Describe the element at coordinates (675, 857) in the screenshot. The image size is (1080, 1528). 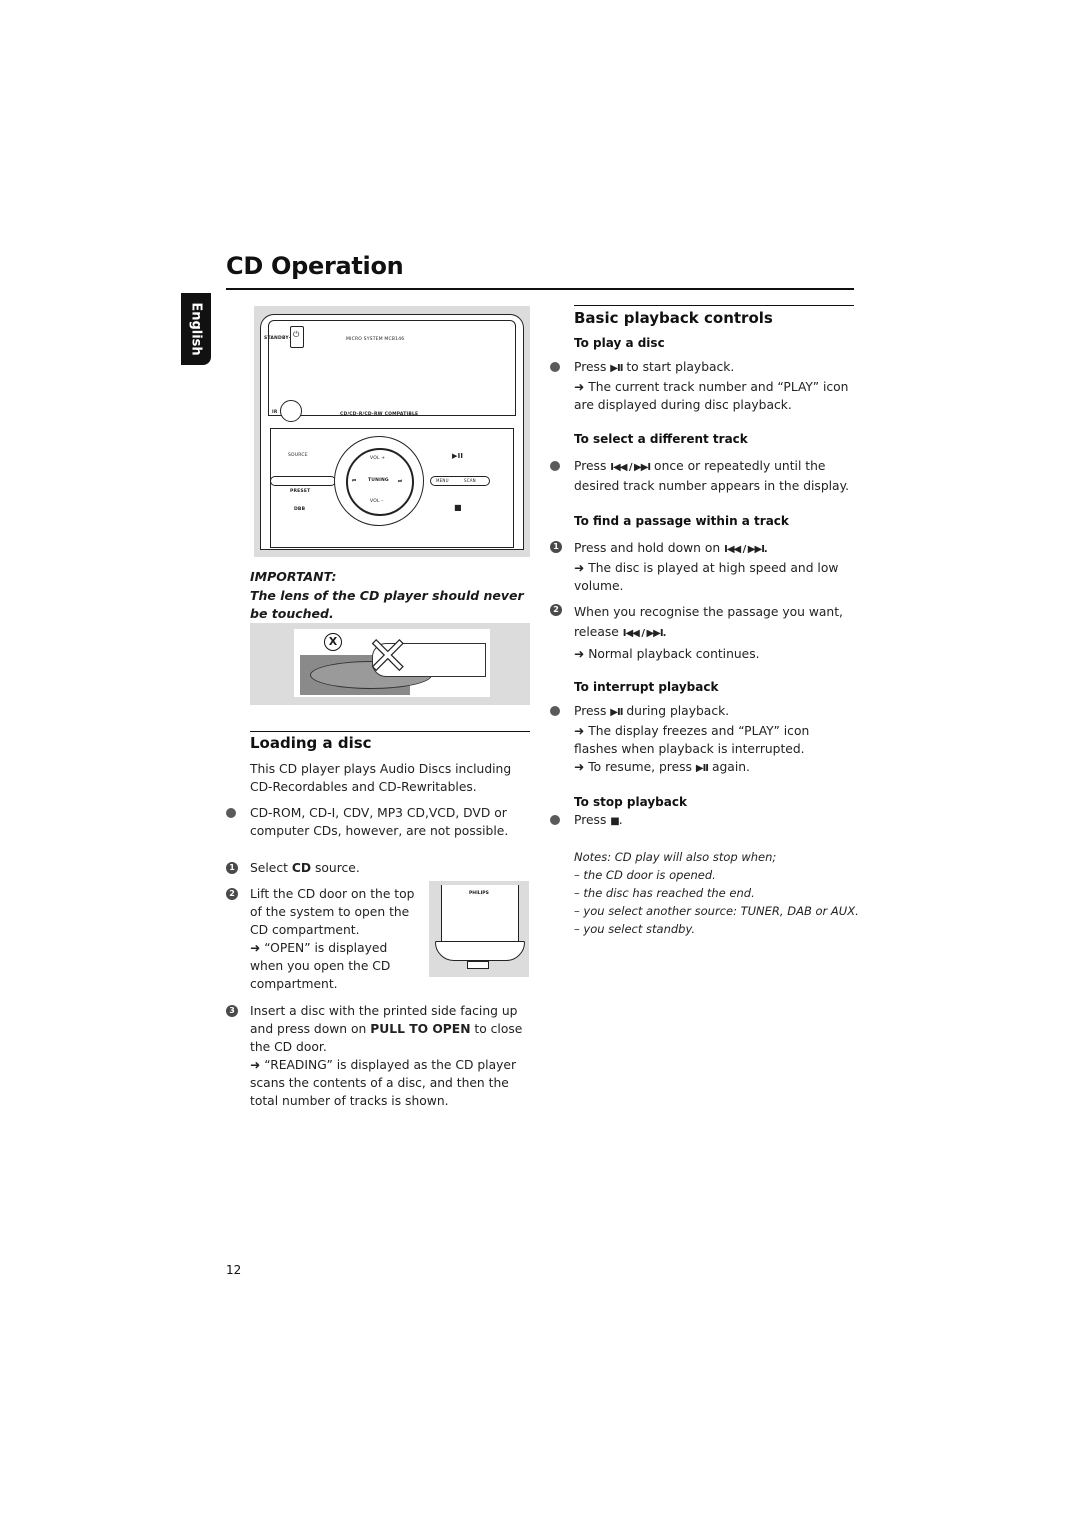
I see `note-line: Notes: CD play will also stop when;` at that location.